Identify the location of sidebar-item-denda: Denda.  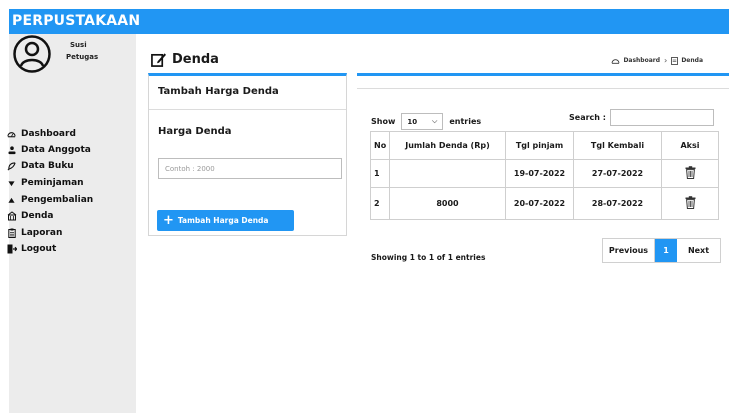
(29, 216).